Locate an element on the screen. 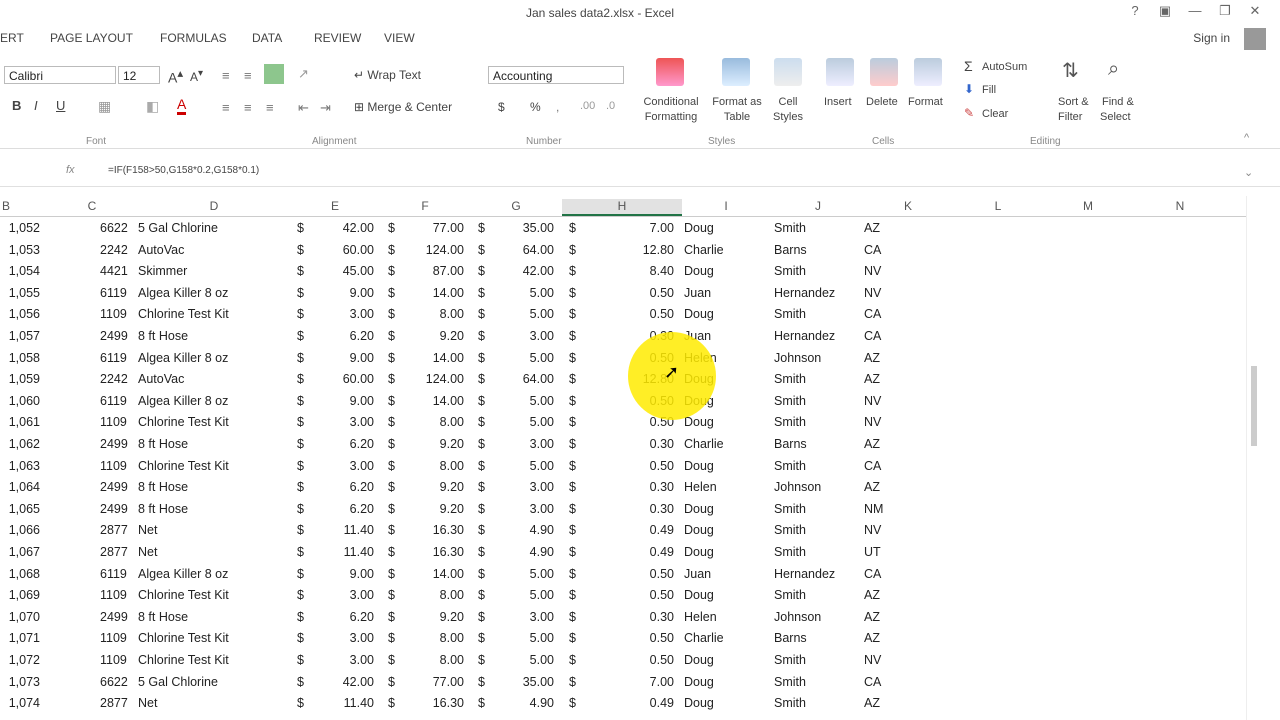 The height and width of the screenshot is (720, 1280). decrease-font-icon: A▾ is located at coordinates (196, 76).